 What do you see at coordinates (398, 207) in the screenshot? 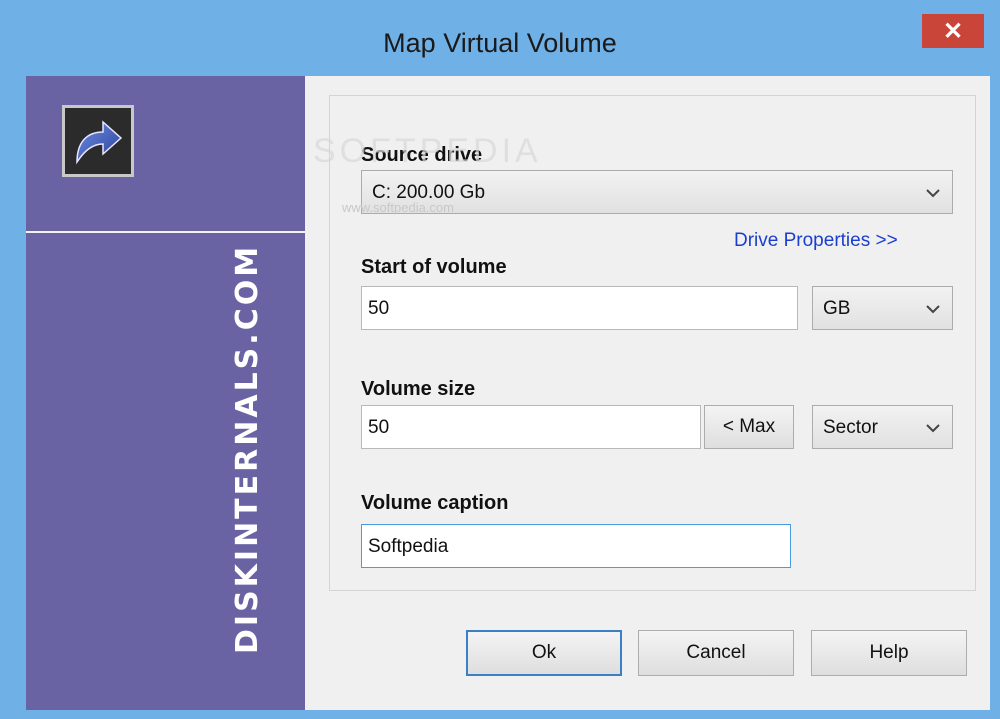
I see `watermark-url: www.softpedia.com` at bounding box center [398, 207].